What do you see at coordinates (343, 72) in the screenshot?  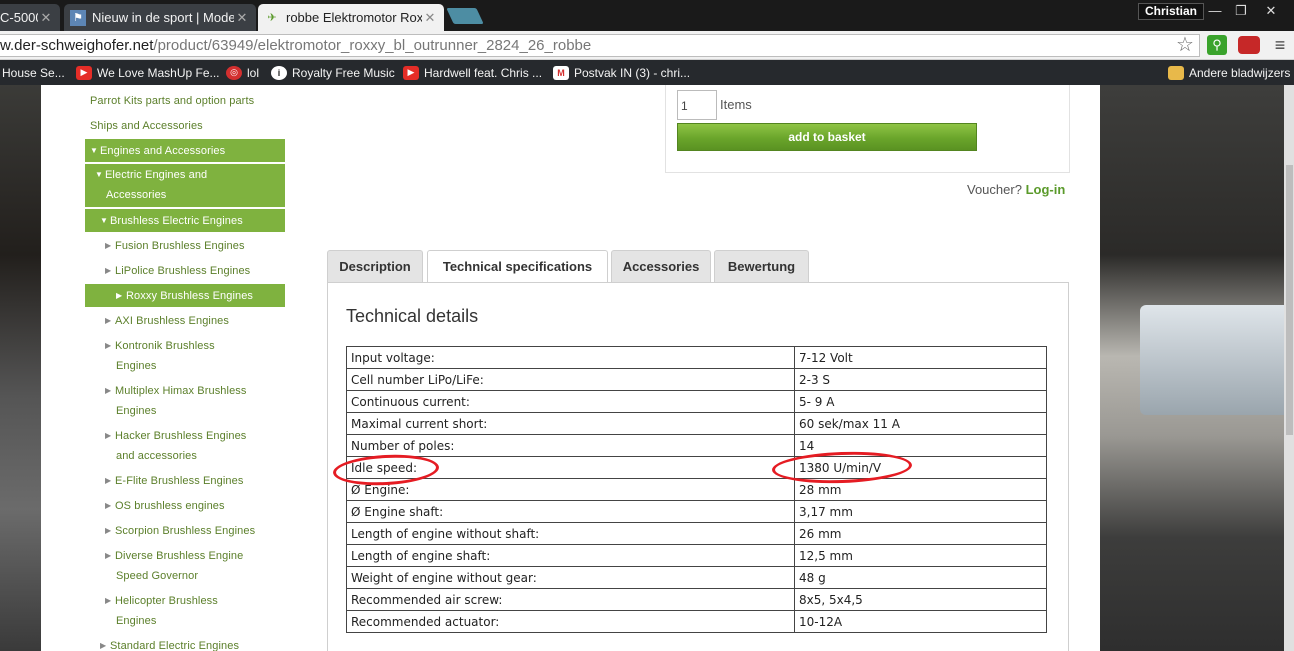 I see `bookmark-label: Royalty Free Music` at bounding box center [343, 72].